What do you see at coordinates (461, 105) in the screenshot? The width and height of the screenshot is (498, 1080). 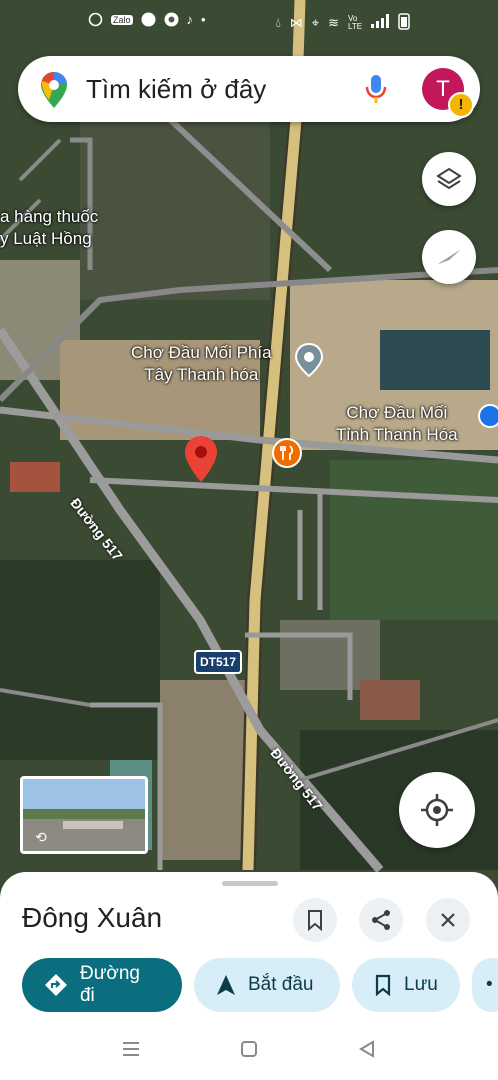 I see `warning-badge: !` at bounding box center [461, 105].